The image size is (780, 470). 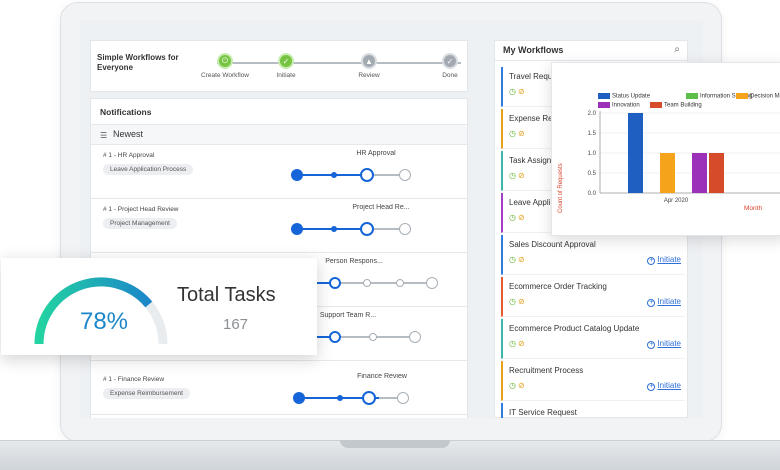 What do you see at coordinates (369, 75) in the screenshot?
I see `step-label: Review` at bounding box center [369, 75].